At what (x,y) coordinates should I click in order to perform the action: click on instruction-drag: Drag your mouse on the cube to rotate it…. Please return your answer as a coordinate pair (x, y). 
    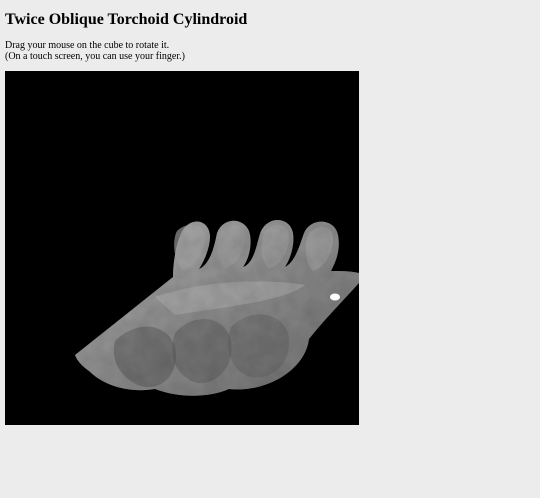
    Looking at the image, I should click on (87, 45).